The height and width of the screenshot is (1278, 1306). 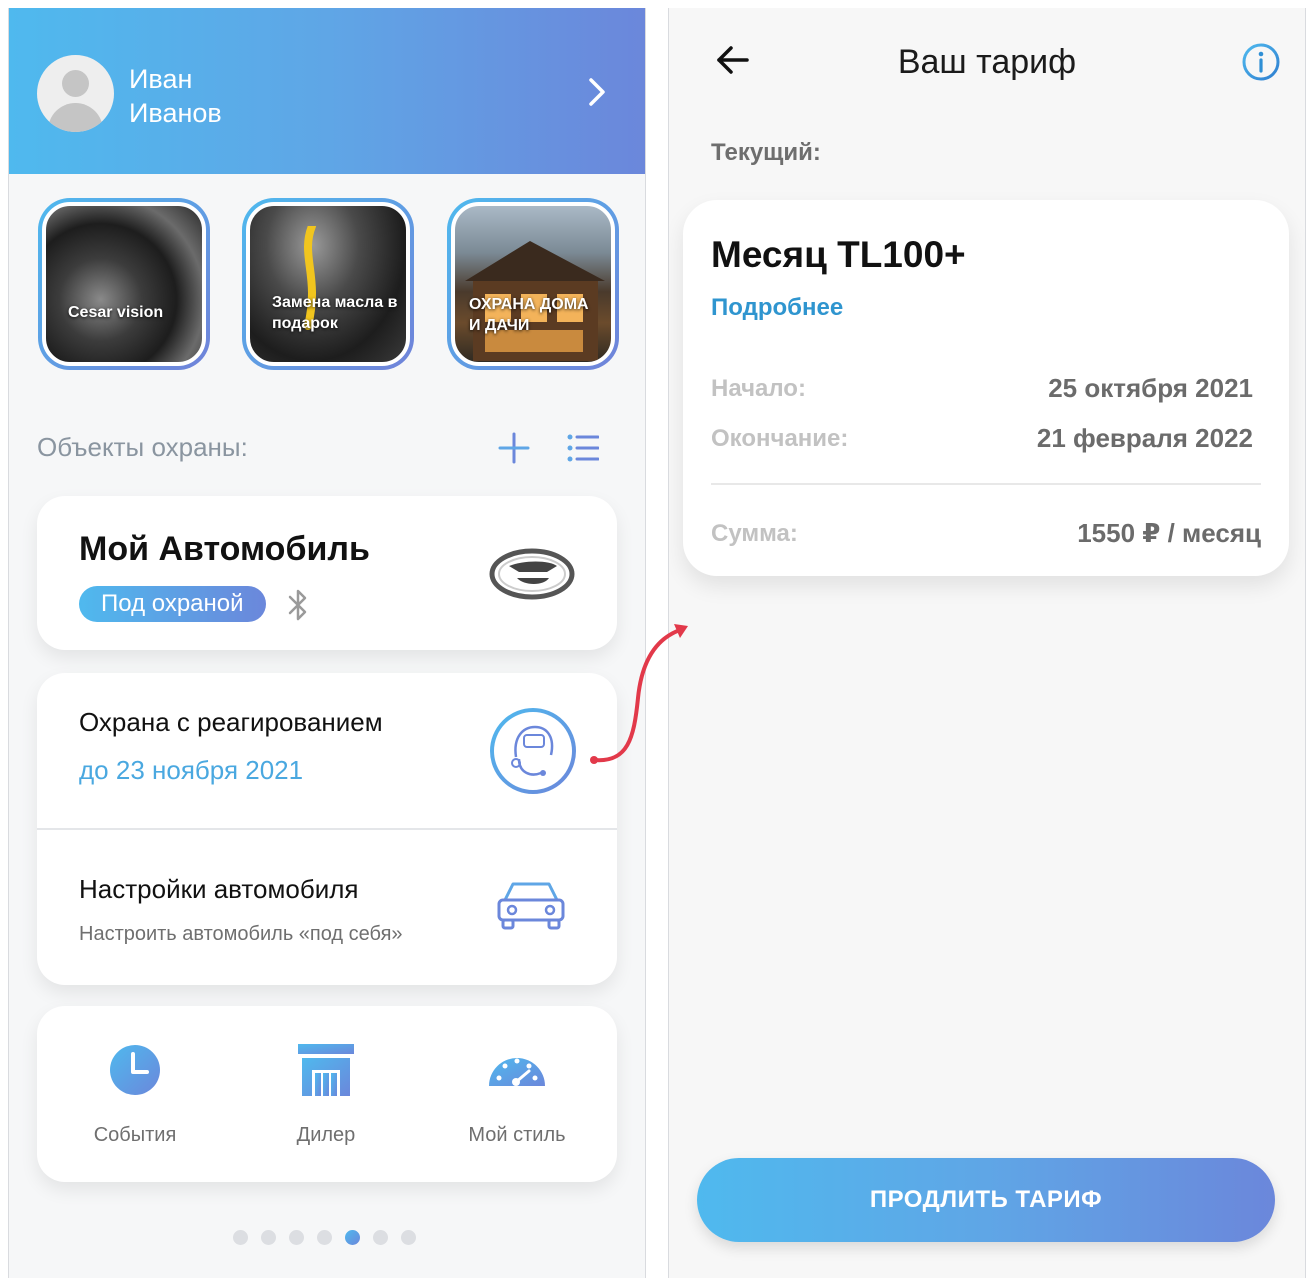 I want to click on tariff-name: Месяц TL100+, so click(x=838, y=254).